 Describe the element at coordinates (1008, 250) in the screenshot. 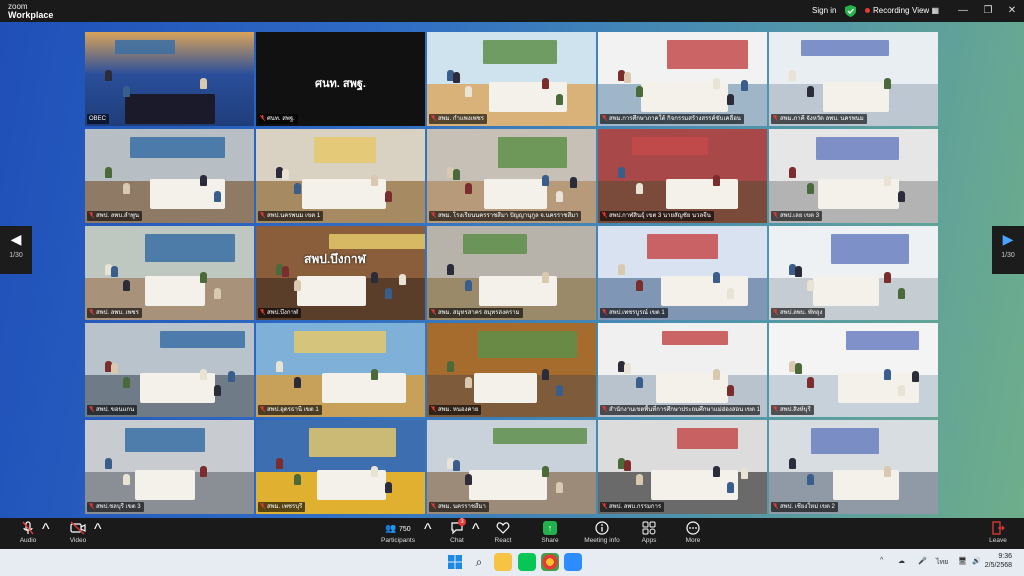

I see `next-page-button: ▶ 1/30` at that location.